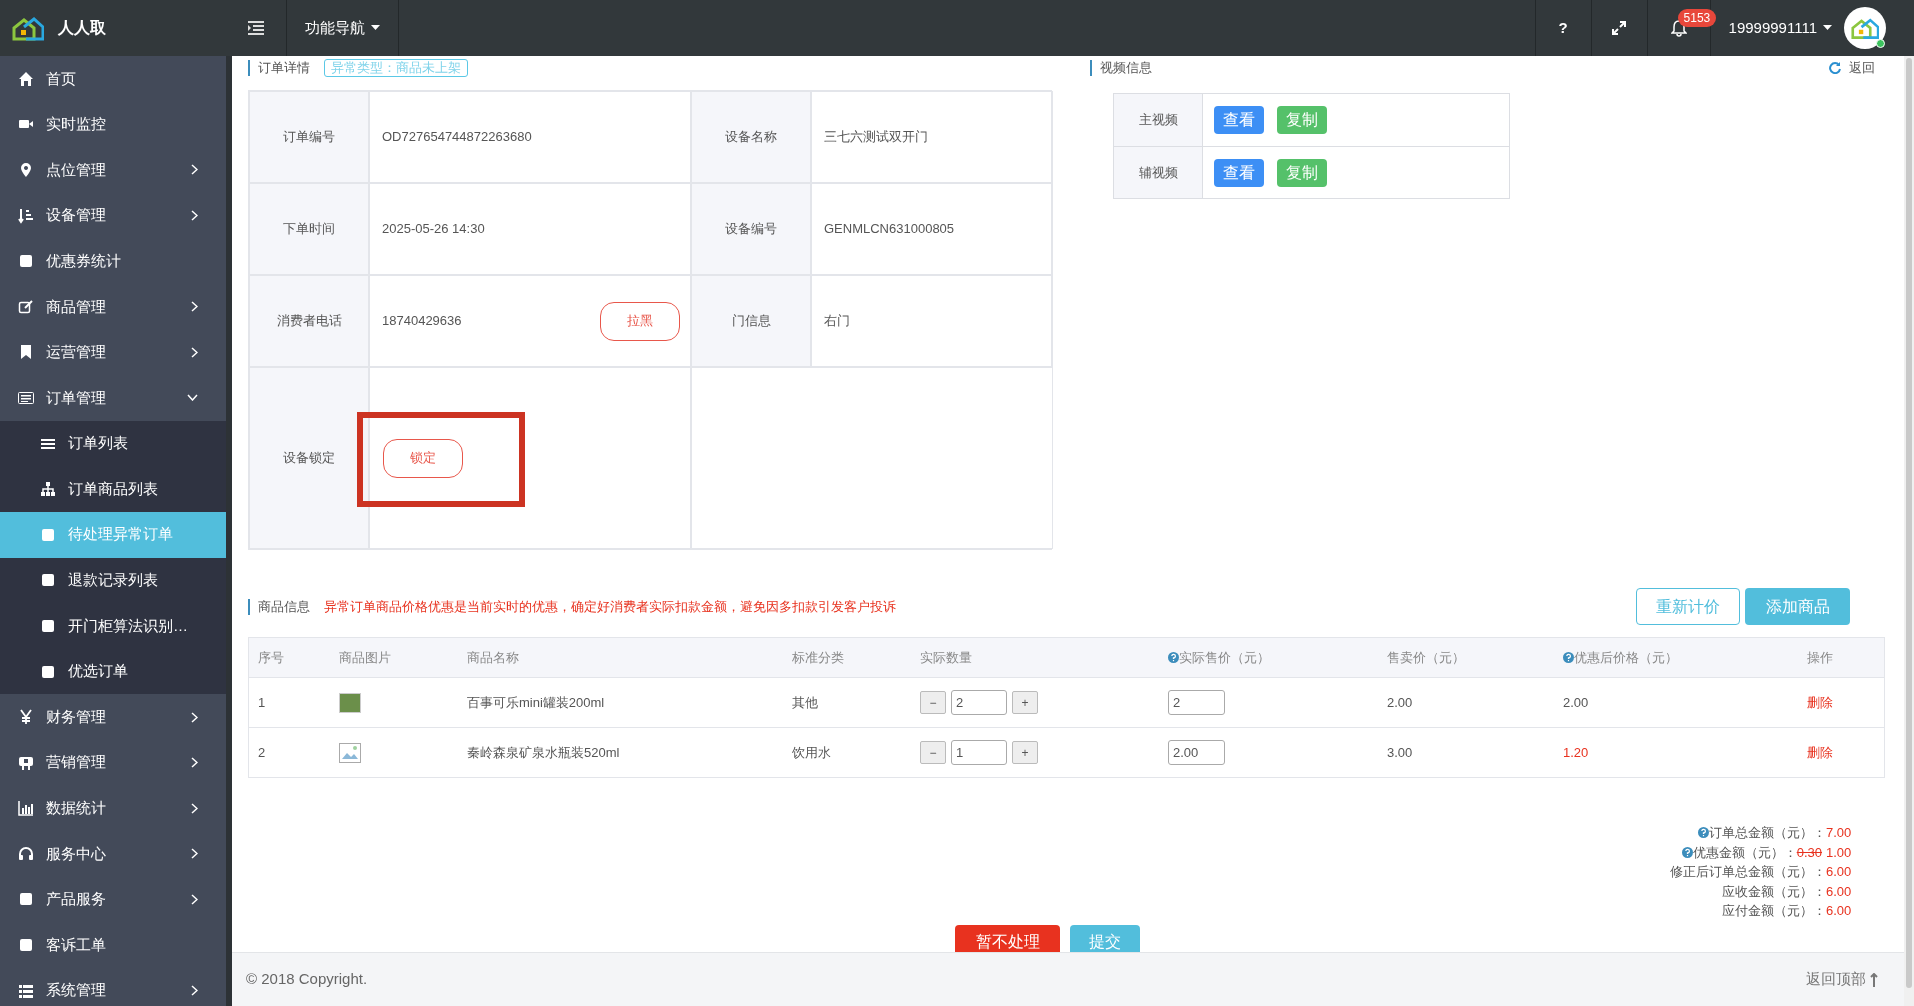 Image resolution: width=1914 pixels, height=1006 pixels. I want to click on warning-text: 异常订单商品价格优惠是当前实时的优惠，确定好消费者实际扣款金额，避免因多扣款引发客户投诉, so click(610, 606).